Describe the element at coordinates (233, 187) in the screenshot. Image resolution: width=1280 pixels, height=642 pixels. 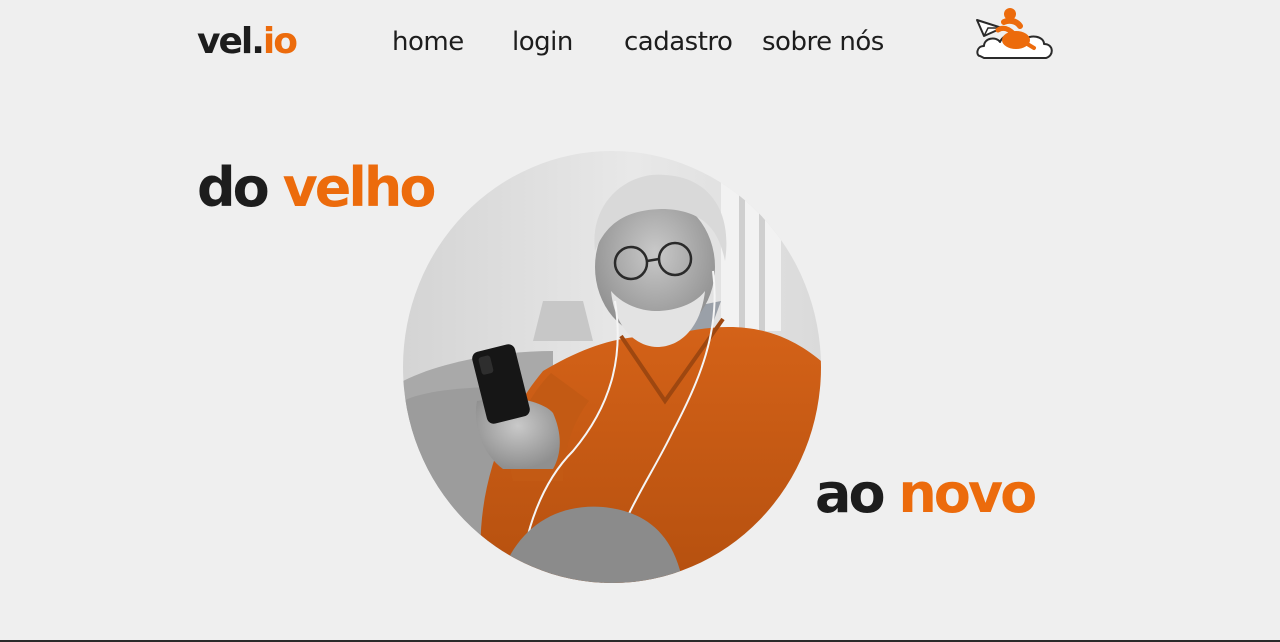
I see `hero-headline-top-dark: do` at that location.